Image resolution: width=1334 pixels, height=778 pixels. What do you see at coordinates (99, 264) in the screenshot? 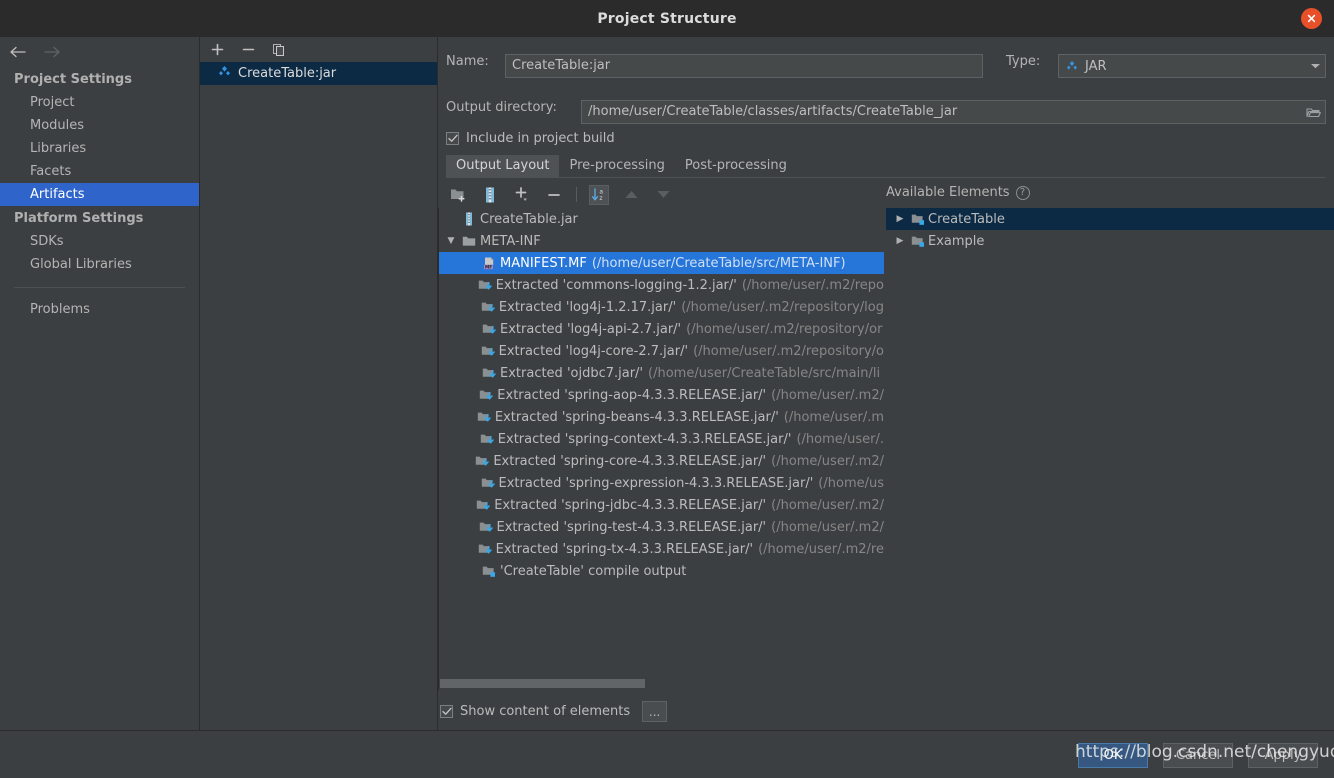
I see `sidebar-item-global-libraries: Global Libraries` at bounding box center [99, 264].